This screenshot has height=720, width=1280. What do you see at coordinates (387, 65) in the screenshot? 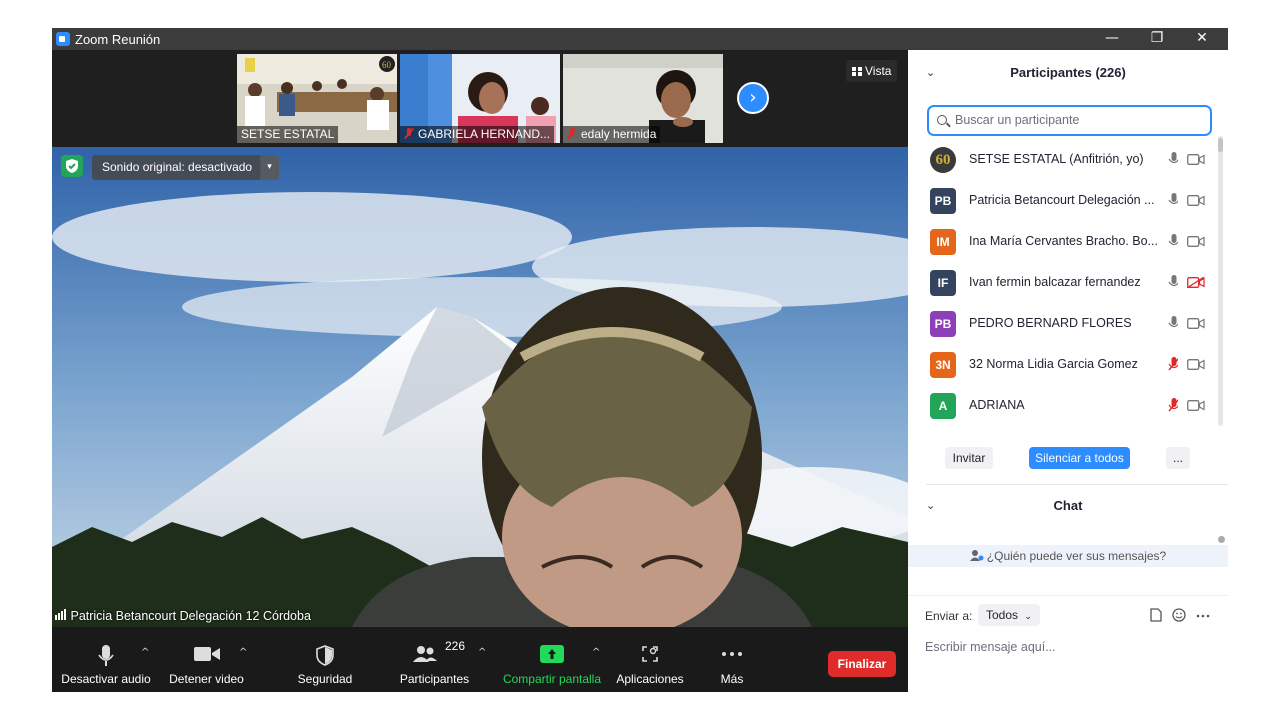
I see `svg-text: 60` at bounding box center [387, 65].